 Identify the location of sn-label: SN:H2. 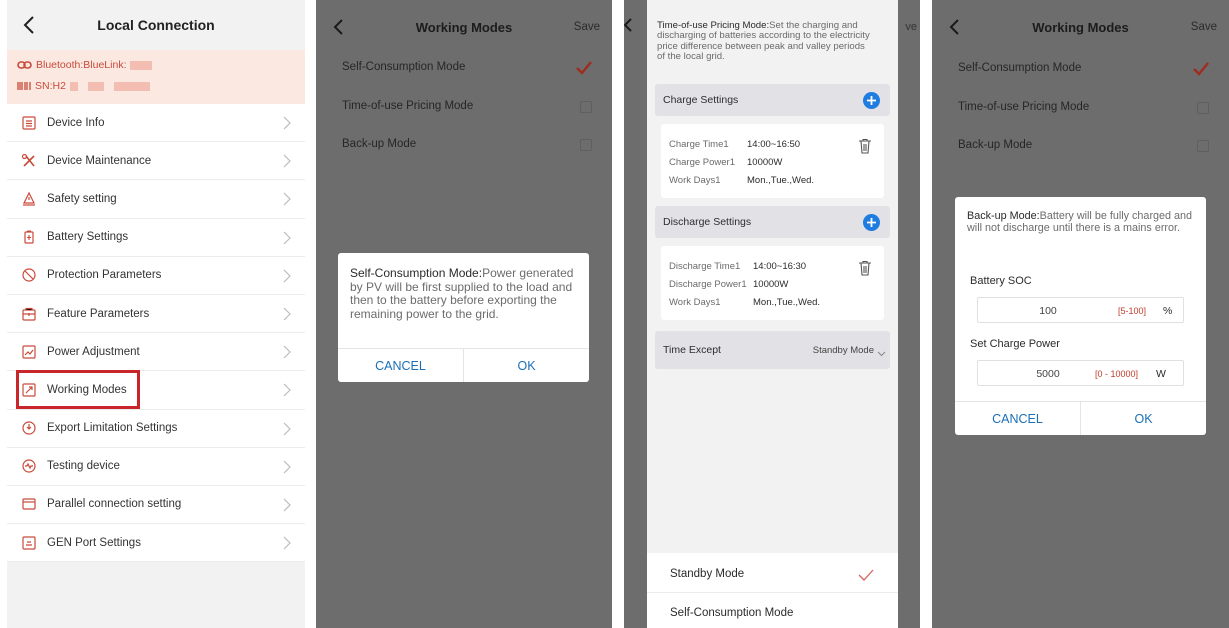
(50, 86).